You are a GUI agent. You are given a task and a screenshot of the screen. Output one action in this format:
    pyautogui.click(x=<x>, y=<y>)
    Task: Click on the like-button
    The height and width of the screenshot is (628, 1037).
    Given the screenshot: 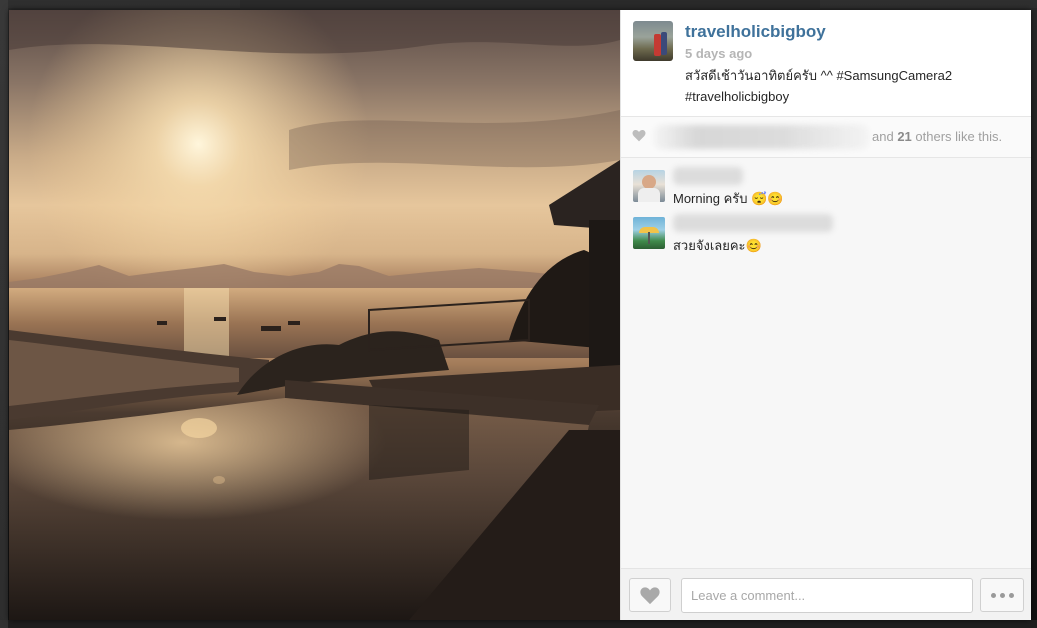 What is the action you would take?
    pyautogui.click(x=650, y=595)
    